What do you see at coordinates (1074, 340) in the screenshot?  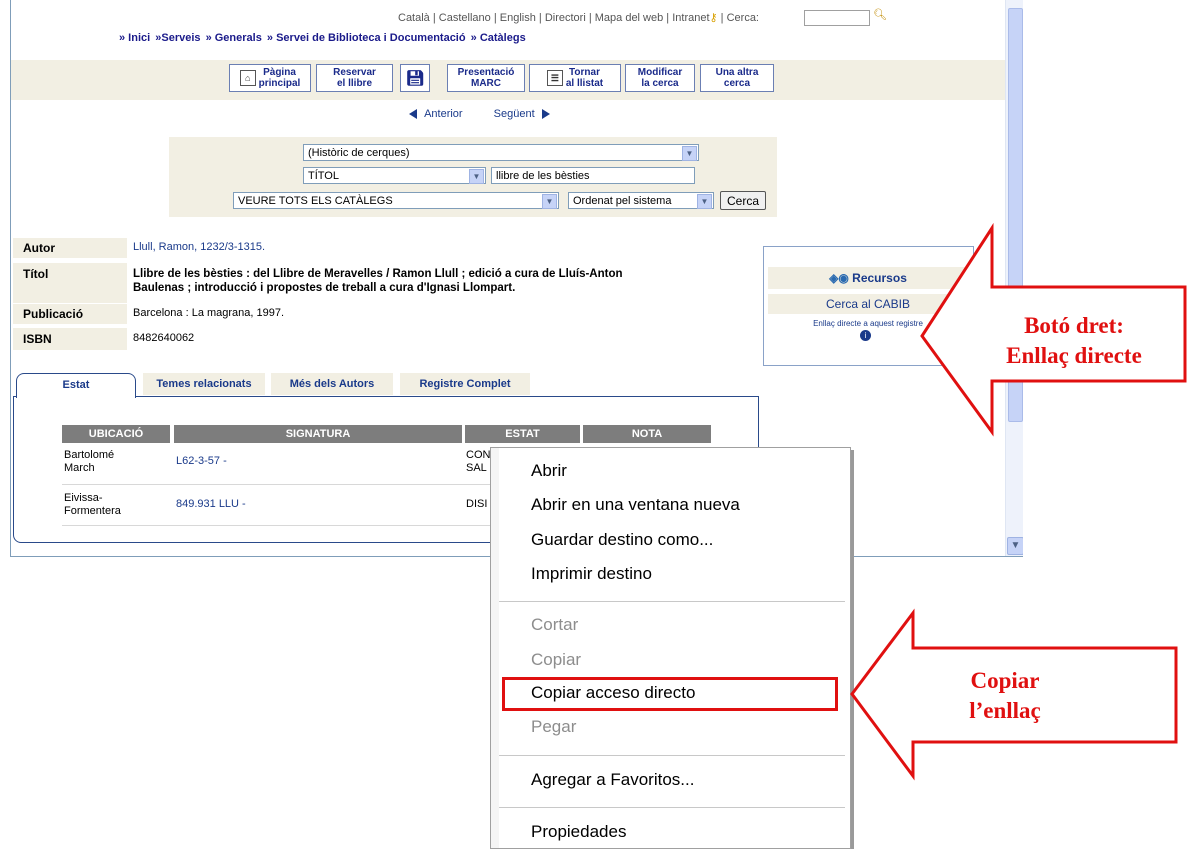 I see `callout-right-click-text: Botó dret: Enllaç directe` at bounding box center [1074, 340].